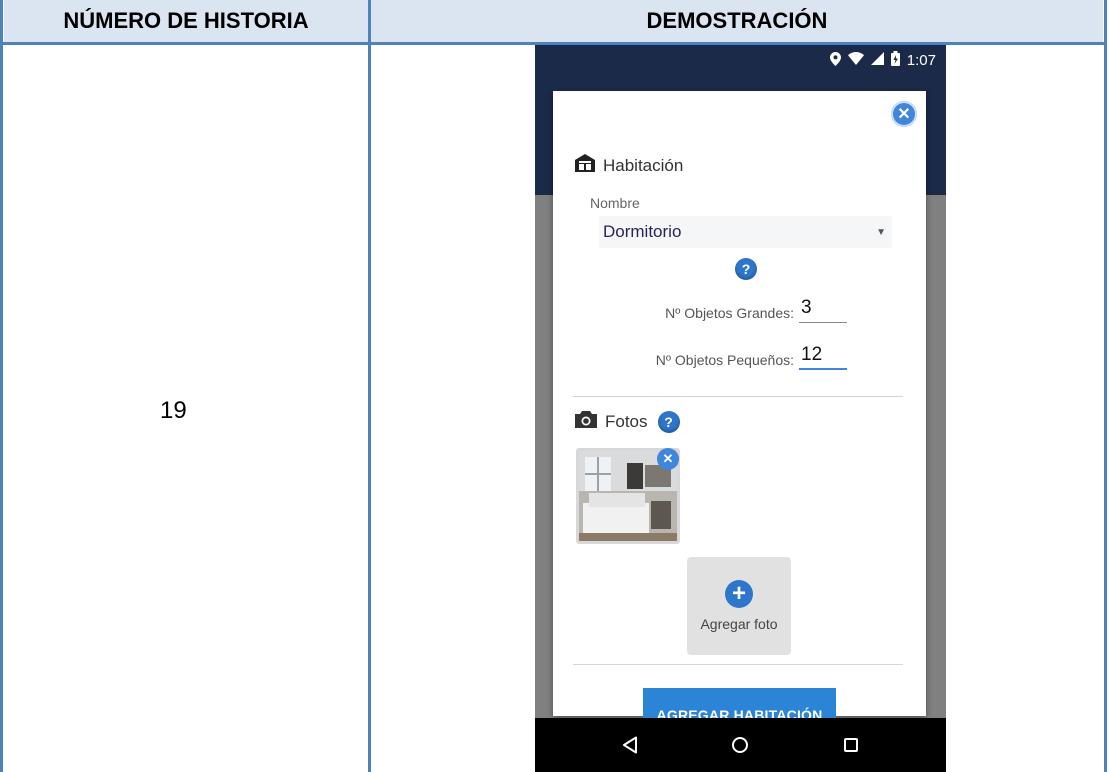  Describe the element at coordinates (585, 165) in the screenshot. I see `building-icon` at that location.